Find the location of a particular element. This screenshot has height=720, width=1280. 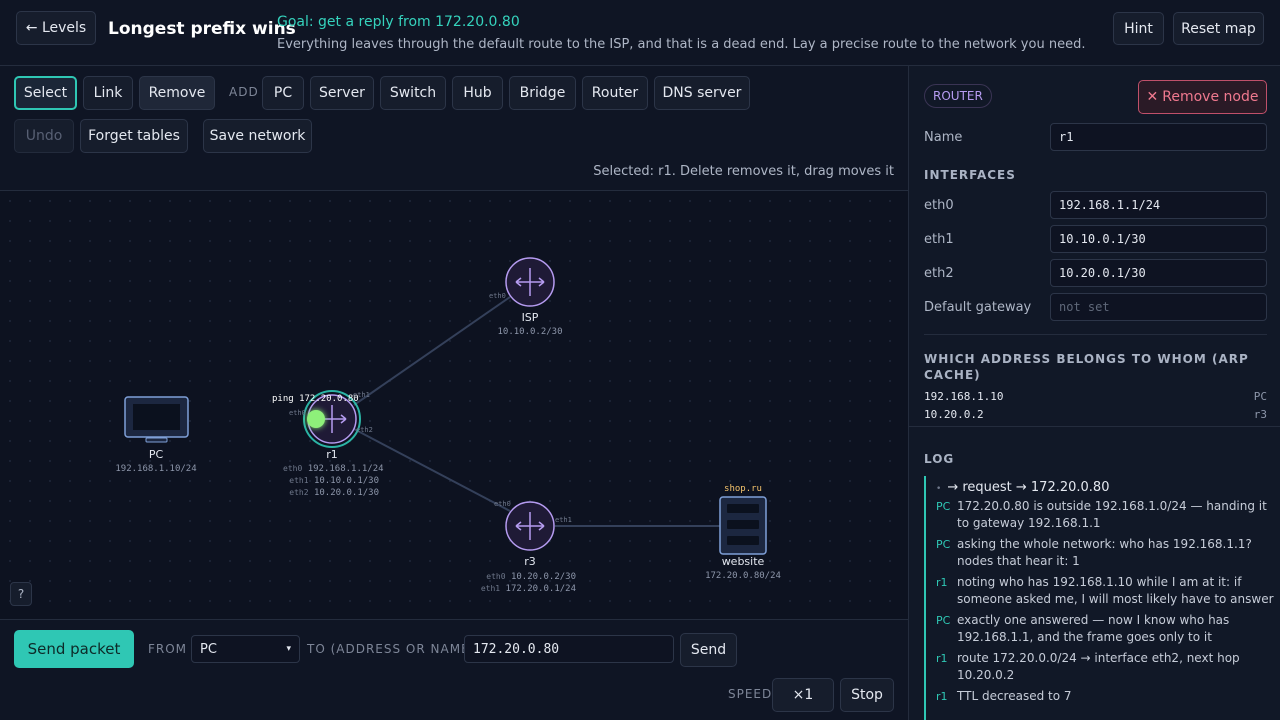

eth2-label: eth2 is located at coordinates (939, 273).